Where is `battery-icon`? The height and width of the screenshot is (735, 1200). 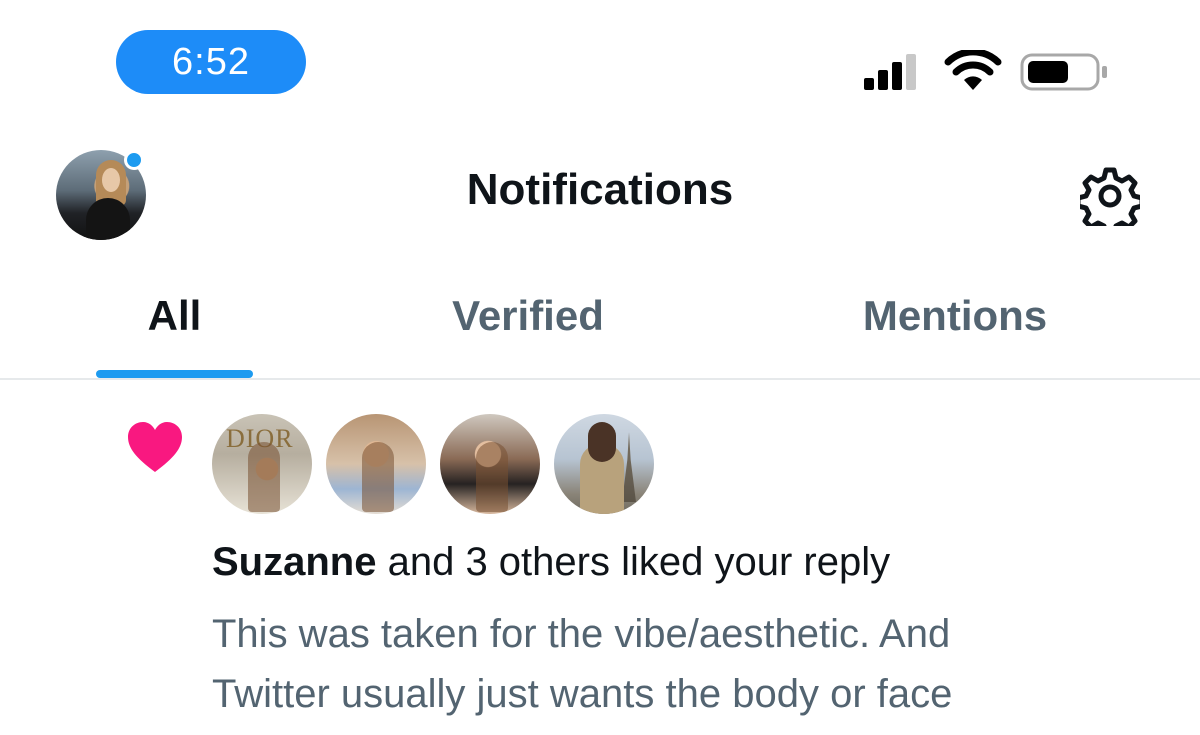
battery-icon is located at coordinates (1063, 72).